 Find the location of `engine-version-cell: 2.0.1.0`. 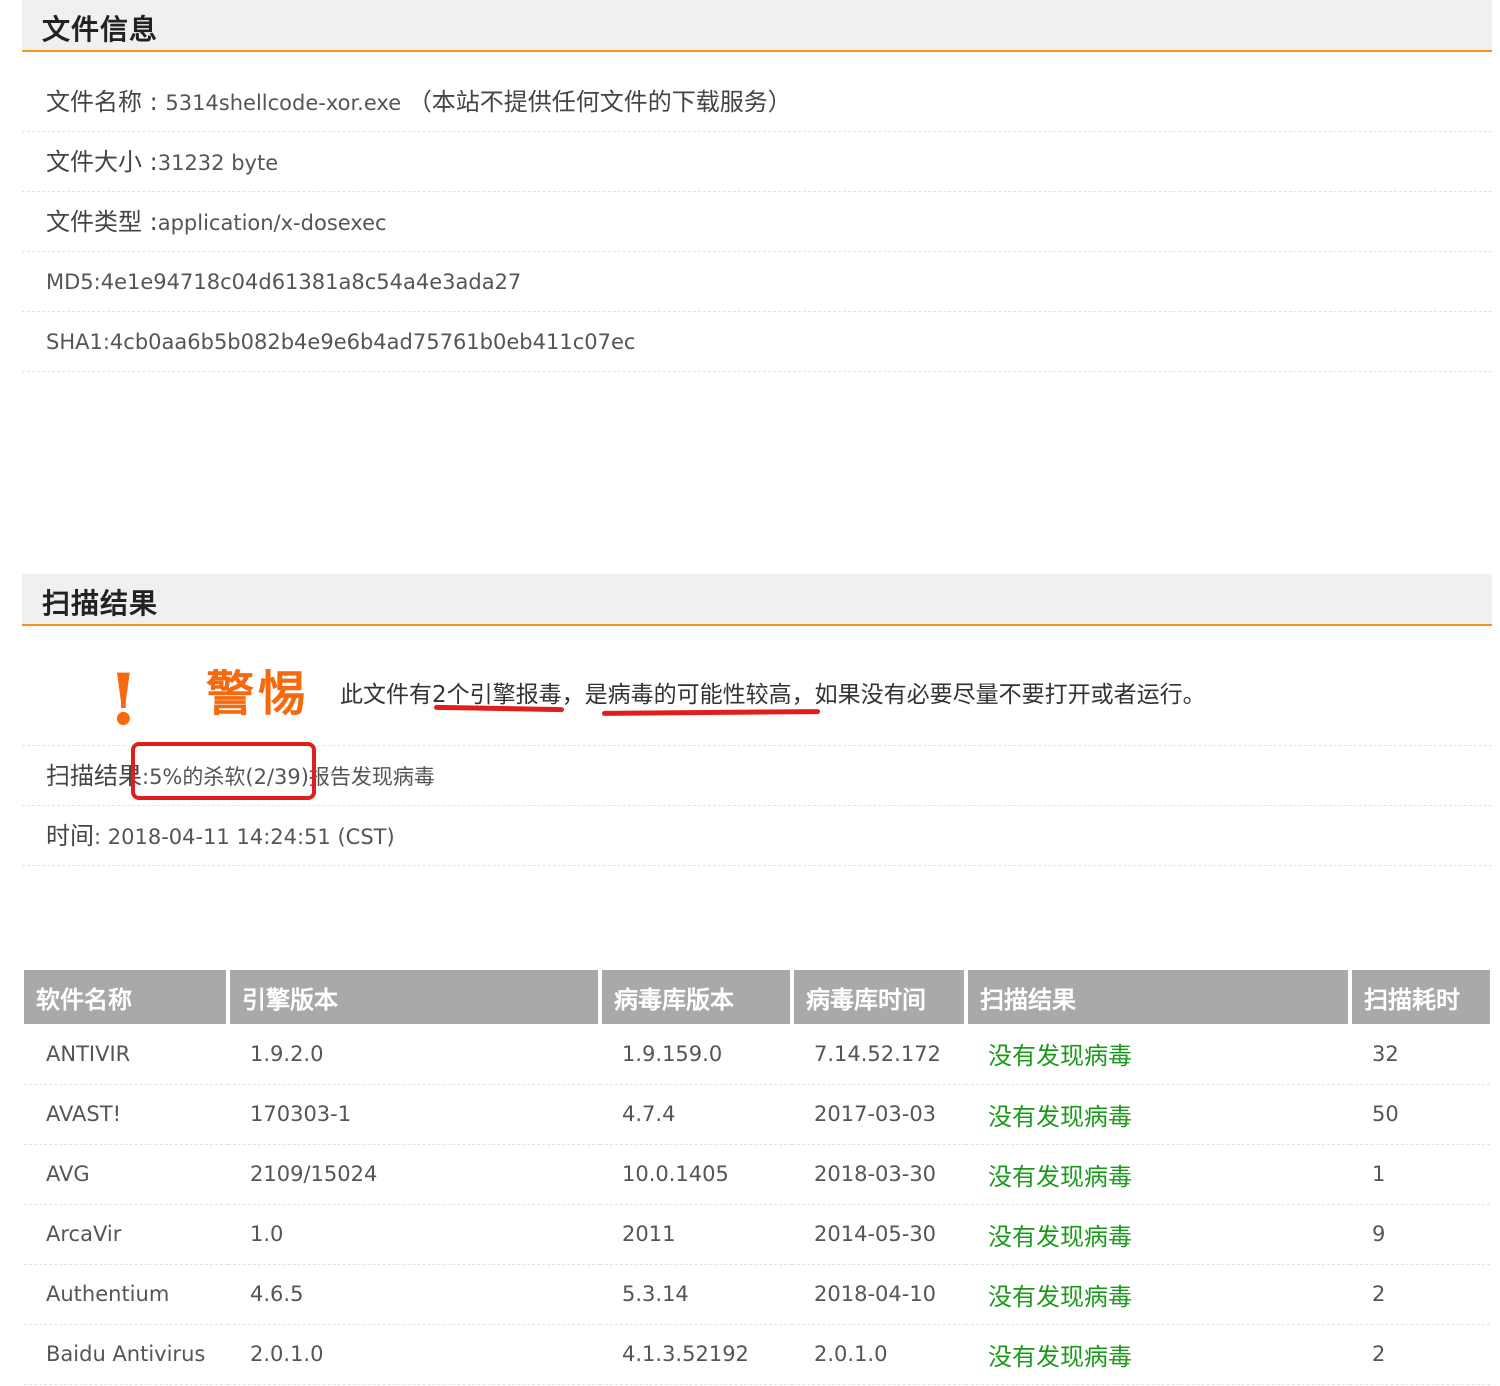

engine-version-cell: 2.0.1.0 is located at coordinates (414, 1354).